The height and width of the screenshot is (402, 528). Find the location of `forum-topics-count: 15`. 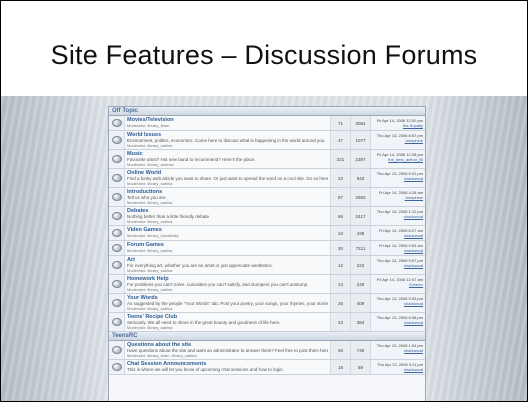

forum-topics-count: 15 is located at coordinates (341, 367).